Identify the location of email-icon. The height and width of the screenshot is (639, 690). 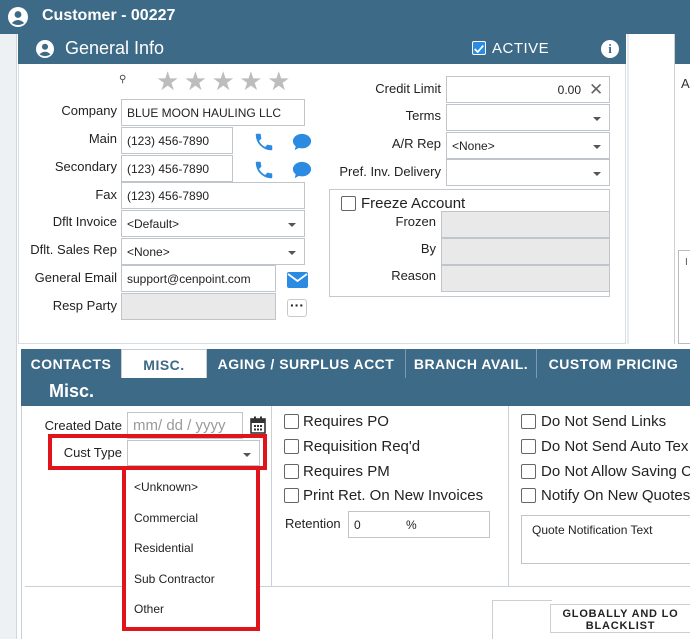
(297, 280).